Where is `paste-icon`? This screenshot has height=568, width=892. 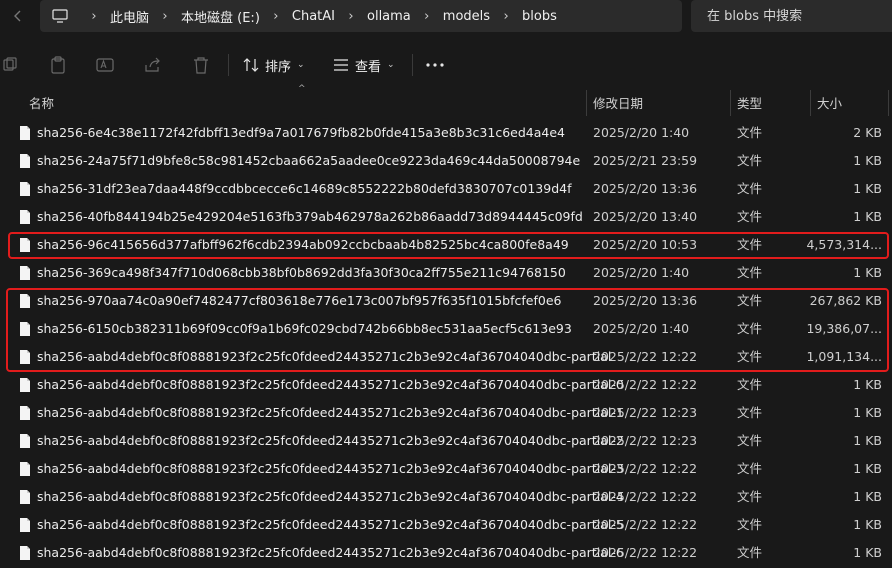 paste-icon is located at coordinates (58, 65).